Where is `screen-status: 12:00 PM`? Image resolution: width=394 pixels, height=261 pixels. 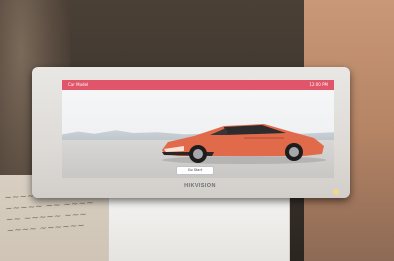
screen-status: 12:00 PM is located at coordinates (318, 84).